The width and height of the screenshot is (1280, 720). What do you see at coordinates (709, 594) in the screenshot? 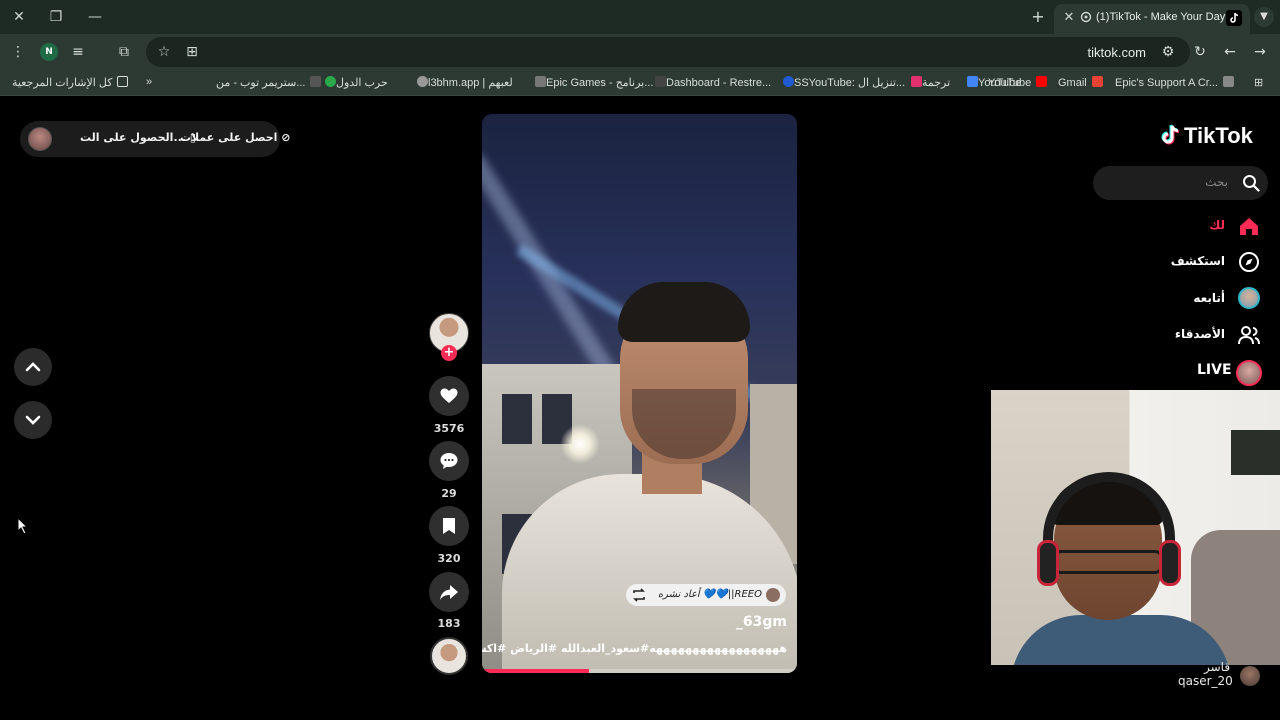
I see `repost-text: أعاد نشره 💙💙||REEO` at bounding box center [709, 594].